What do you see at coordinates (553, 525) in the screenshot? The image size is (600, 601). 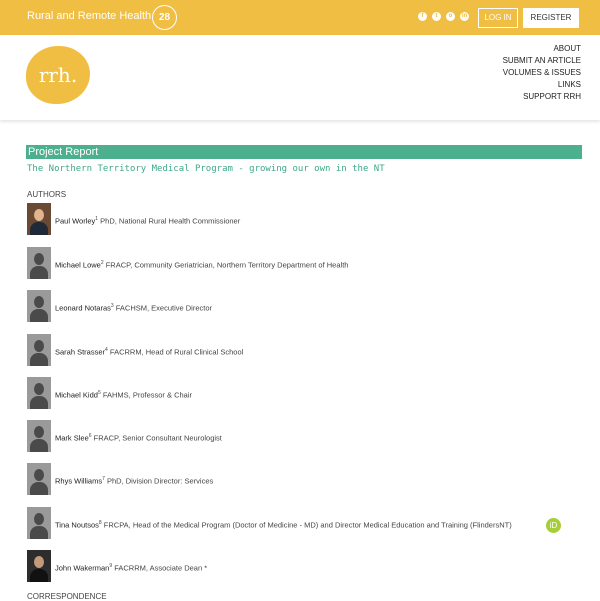 I see `orcid-icon: iD` at bounding box center [553, 525].